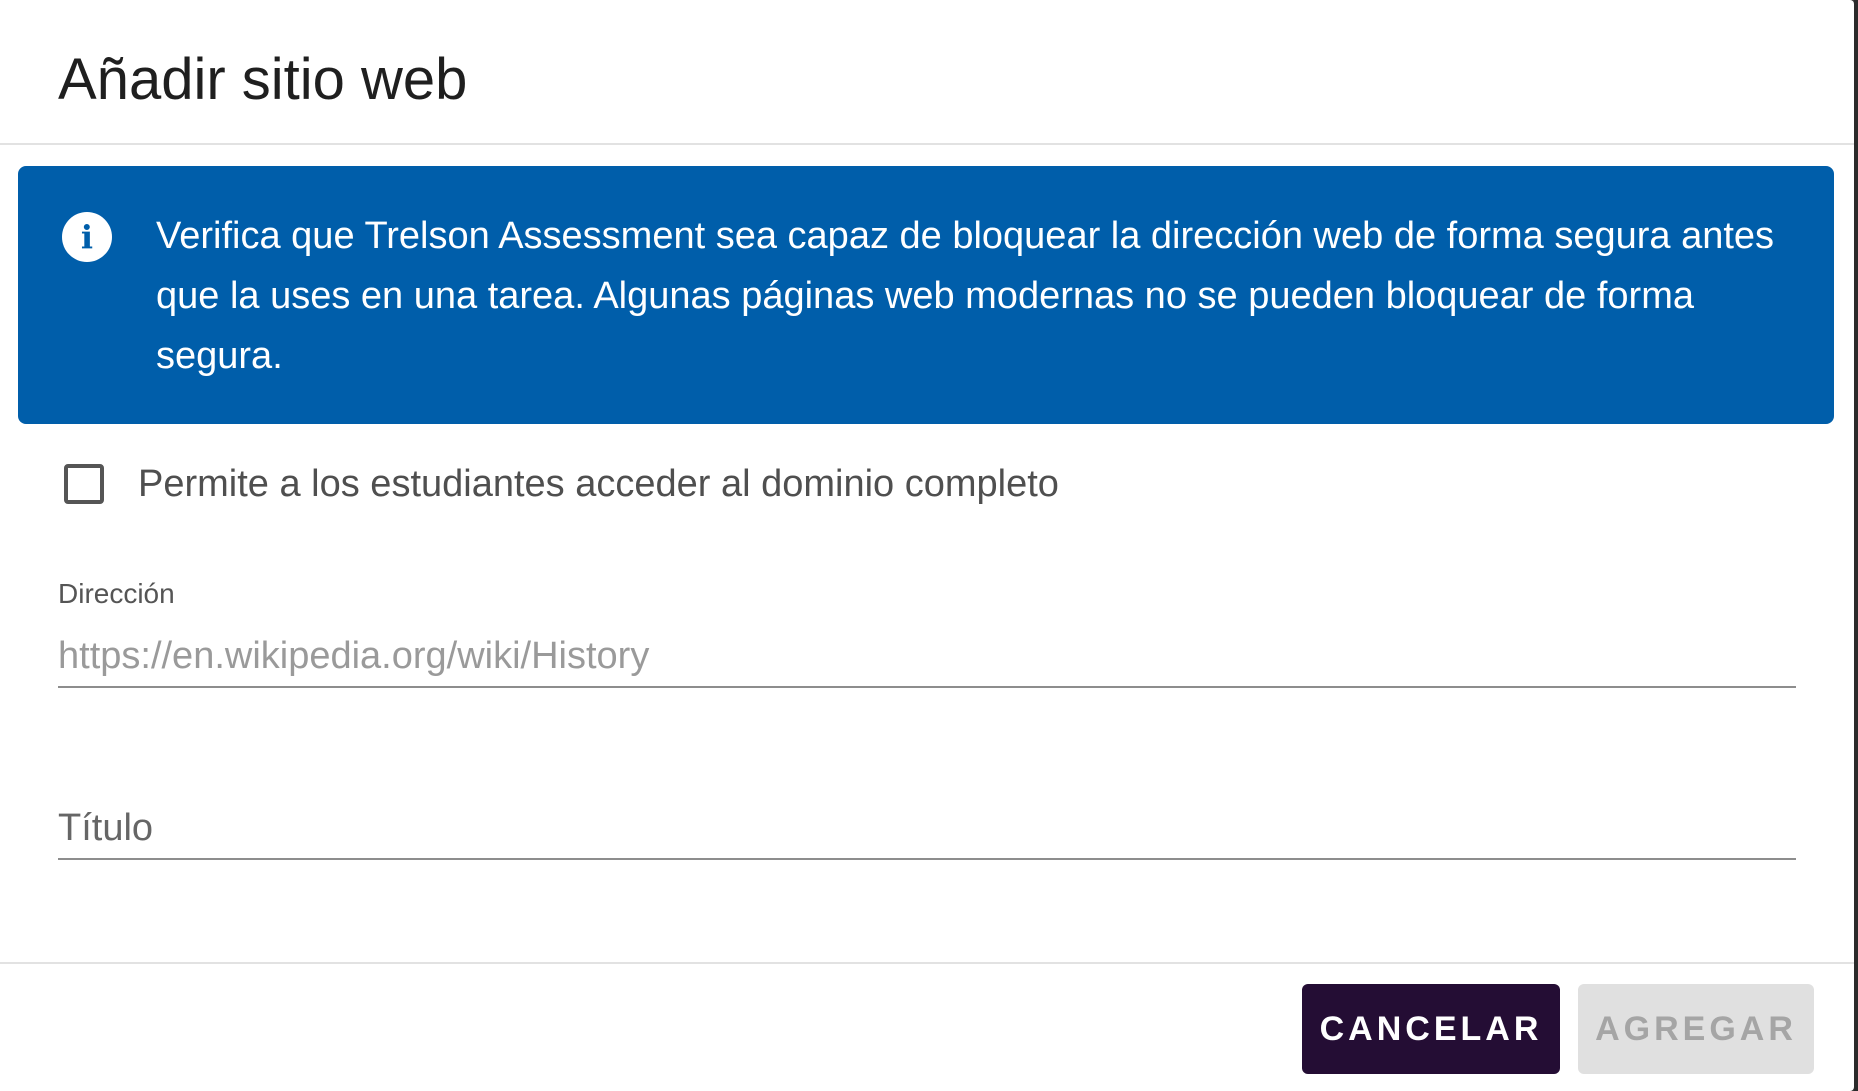 The width and height of the screenshot is (1858, 1091). I want to click on address-field-label: Dirección, so click(116, 593).